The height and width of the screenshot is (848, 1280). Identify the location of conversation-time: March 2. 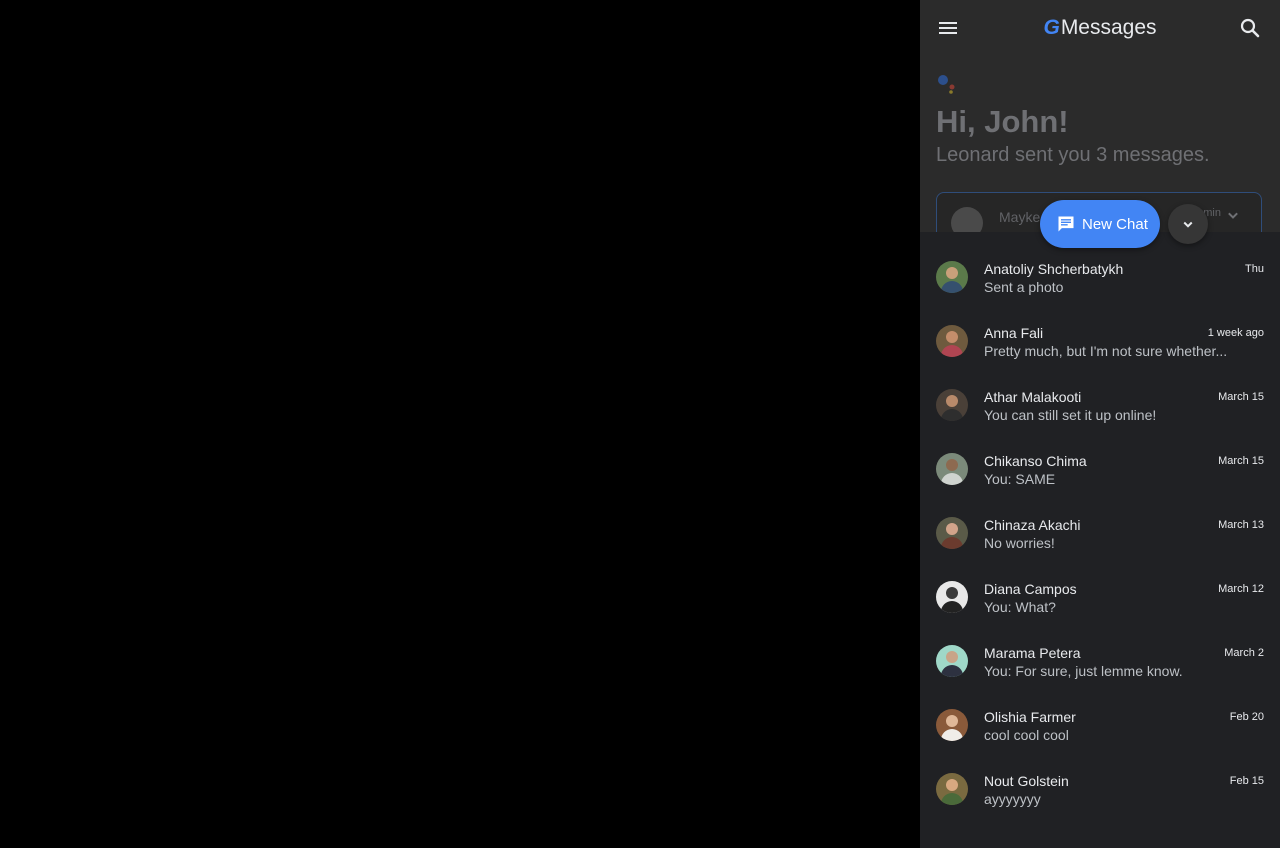
(1244, 653).